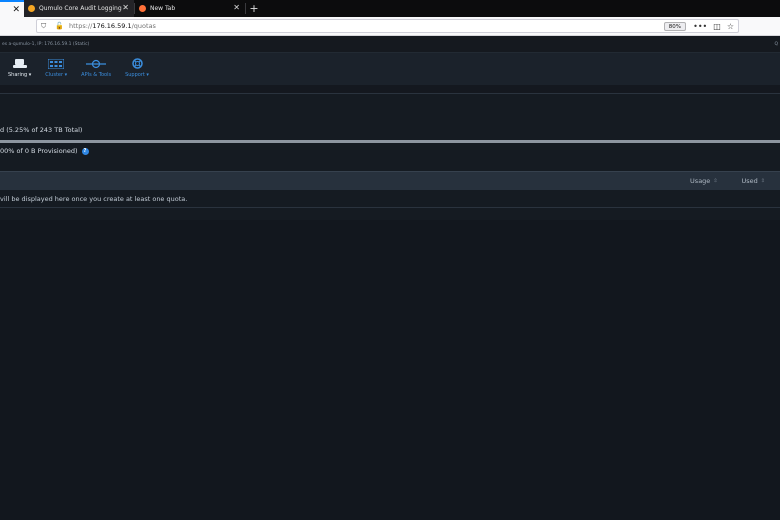 Image resolution: width=780 pixels, height=520 pixels. Describe the element at coordinates (674, 26) in the screenshot. I see `zoom-level-badge: 80%` at that location.